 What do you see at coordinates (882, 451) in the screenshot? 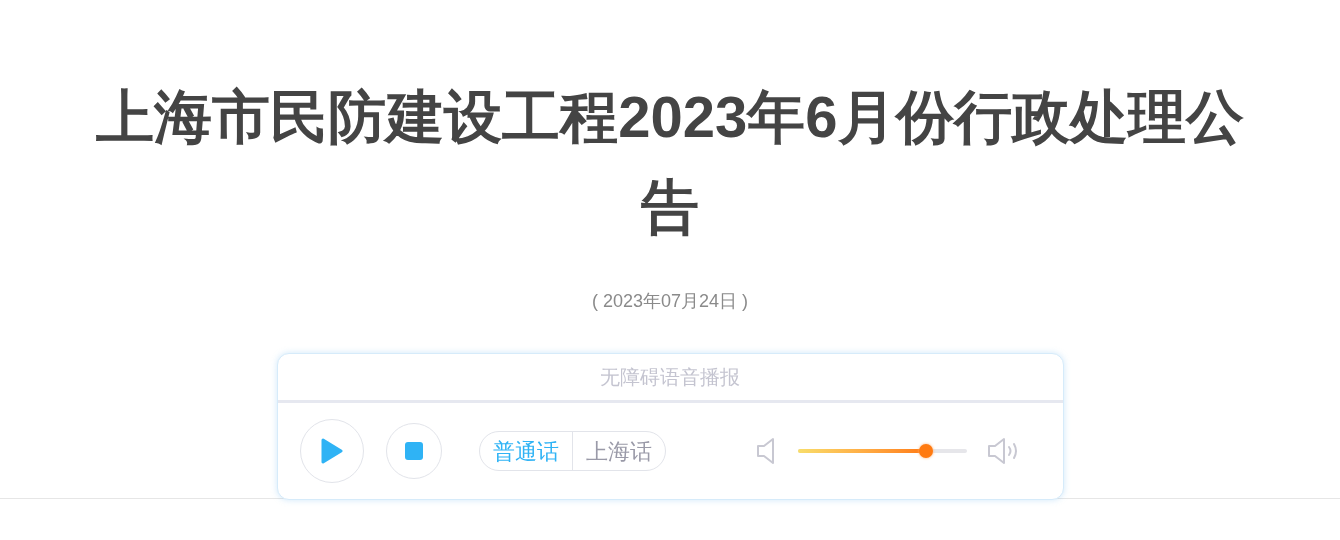
I see `volume-slider` at bounding box center [882, 451].